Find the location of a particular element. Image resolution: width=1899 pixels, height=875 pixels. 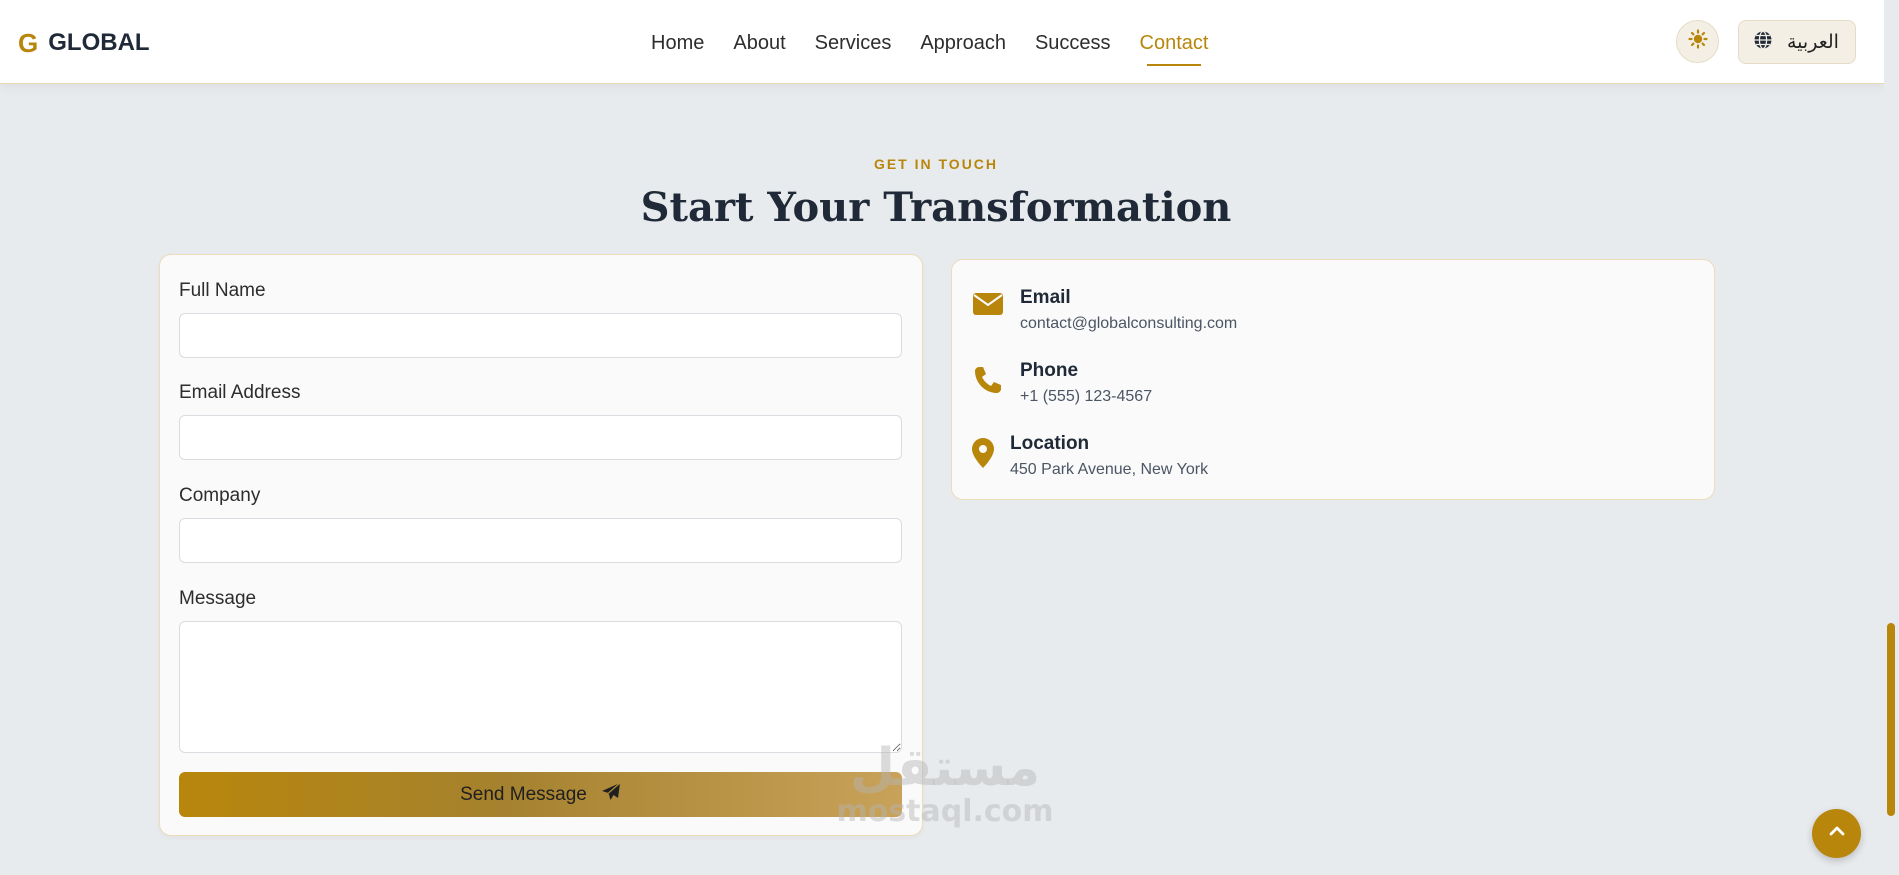

chevron-up-icon is located at coordinates (1837, 833).